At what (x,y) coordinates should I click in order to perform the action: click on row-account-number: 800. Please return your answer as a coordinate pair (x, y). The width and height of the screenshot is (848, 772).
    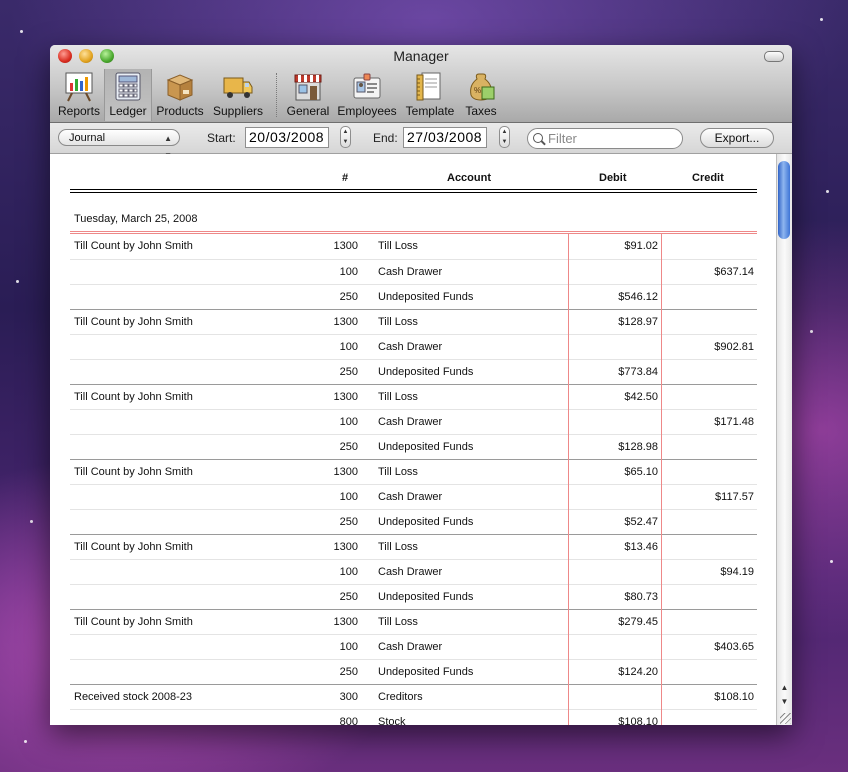
    Looking at the image, I should click on (348, 720).